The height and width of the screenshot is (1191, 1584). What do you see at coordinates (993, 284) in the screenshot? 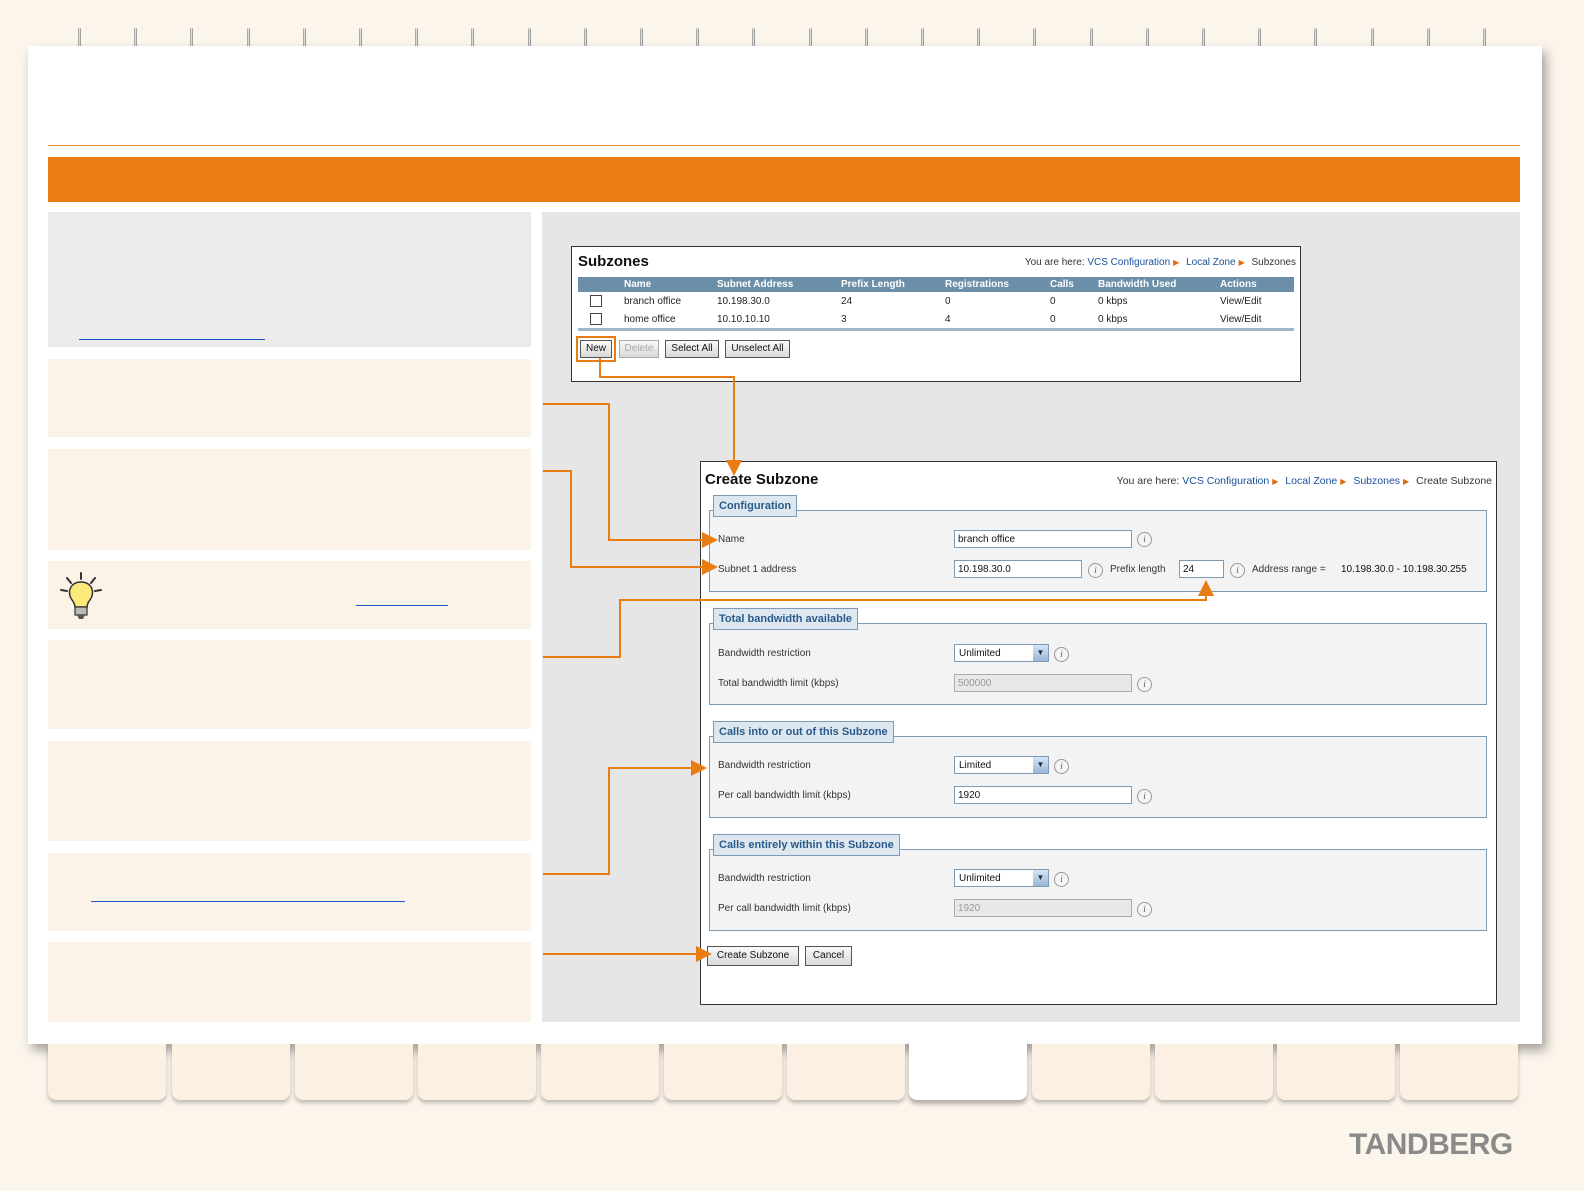
I see `column-registrations: Registrations` at bounding box center [993, 284].